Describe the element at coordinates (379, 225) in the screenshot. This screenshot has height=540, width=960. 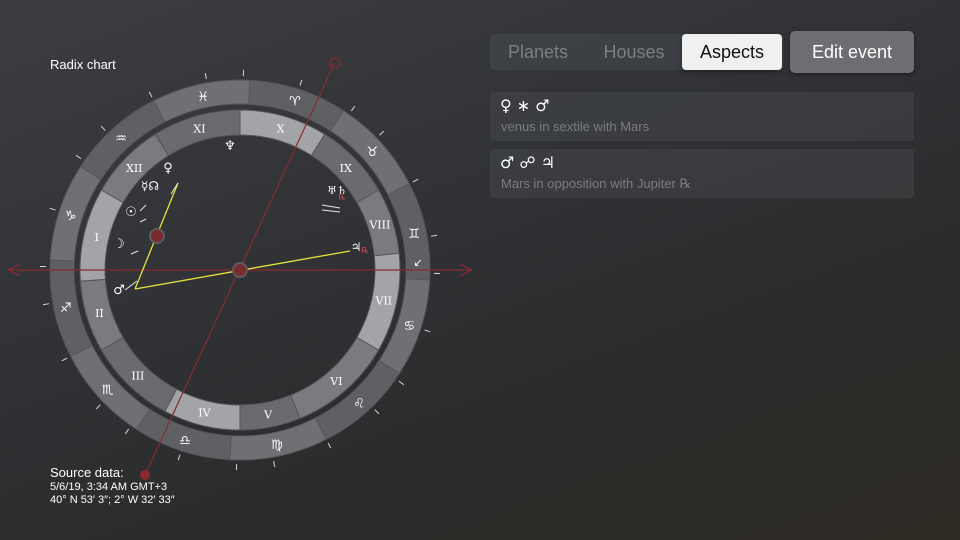
I see `house-number-label: VIII` at that location.